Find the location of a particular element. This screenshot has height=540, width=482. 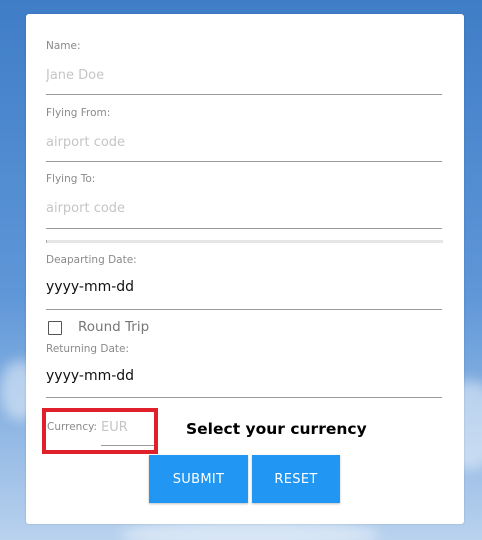

currency-annotation: Select your currency is located at coordinates (276, 429).